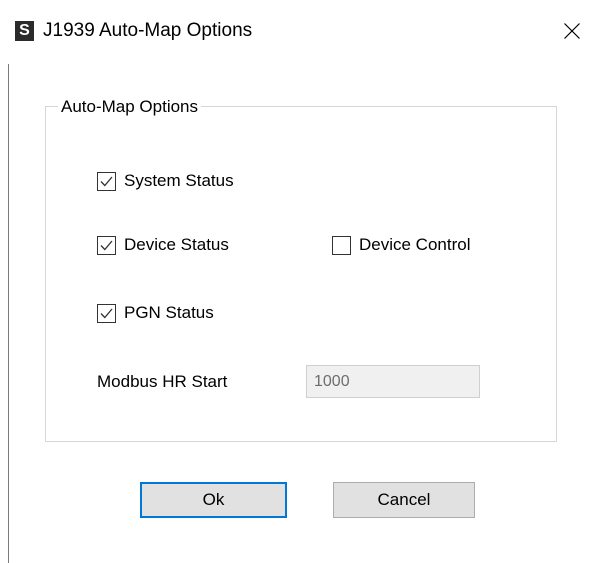 The width and height of the screenshot is (593, 563). I want to click on system-status-label: System Status, so click(179, 180).